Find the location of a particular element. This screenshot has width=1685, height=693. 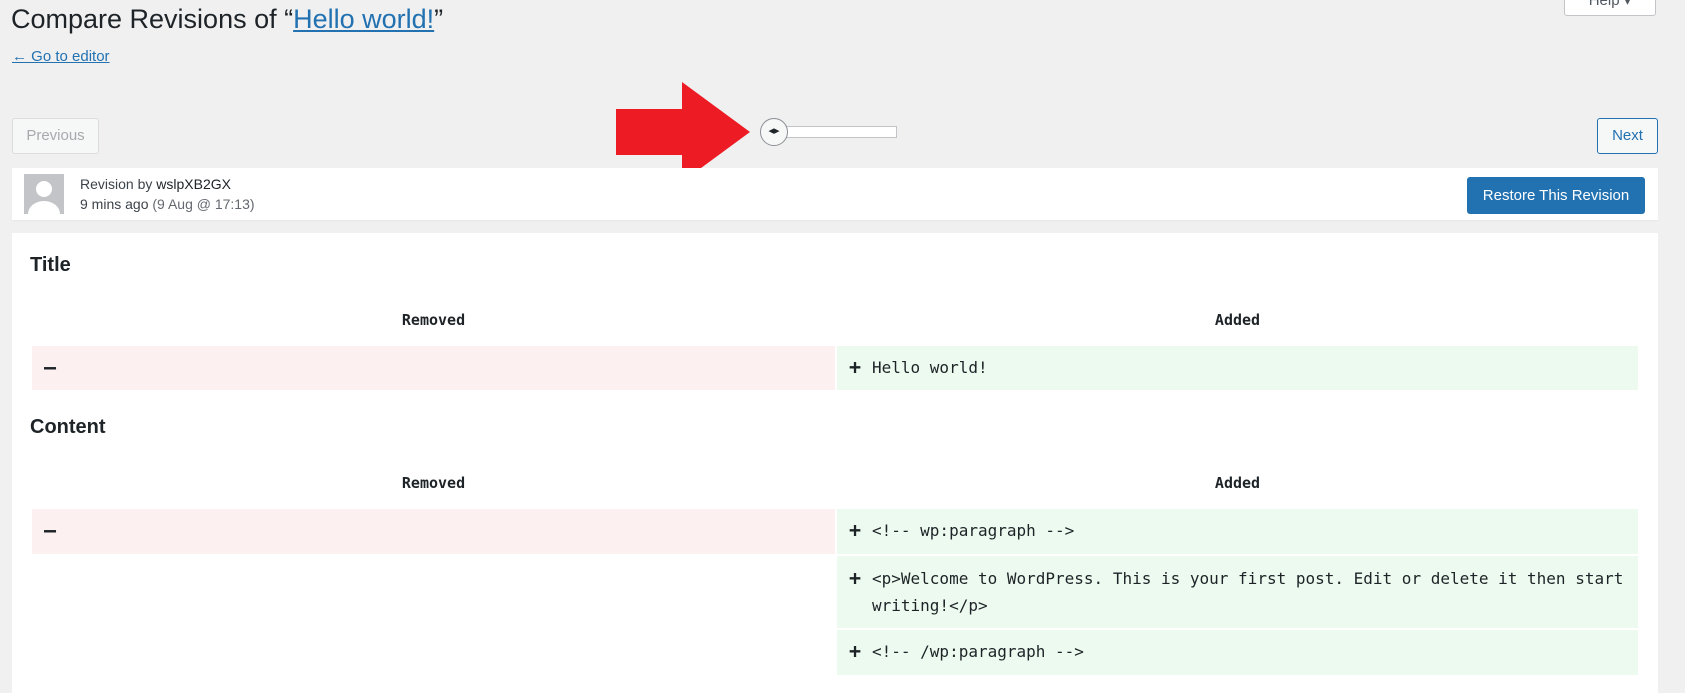

page-title: Compare Revisions of “Hello world!” is located at coordinates (227, 19).